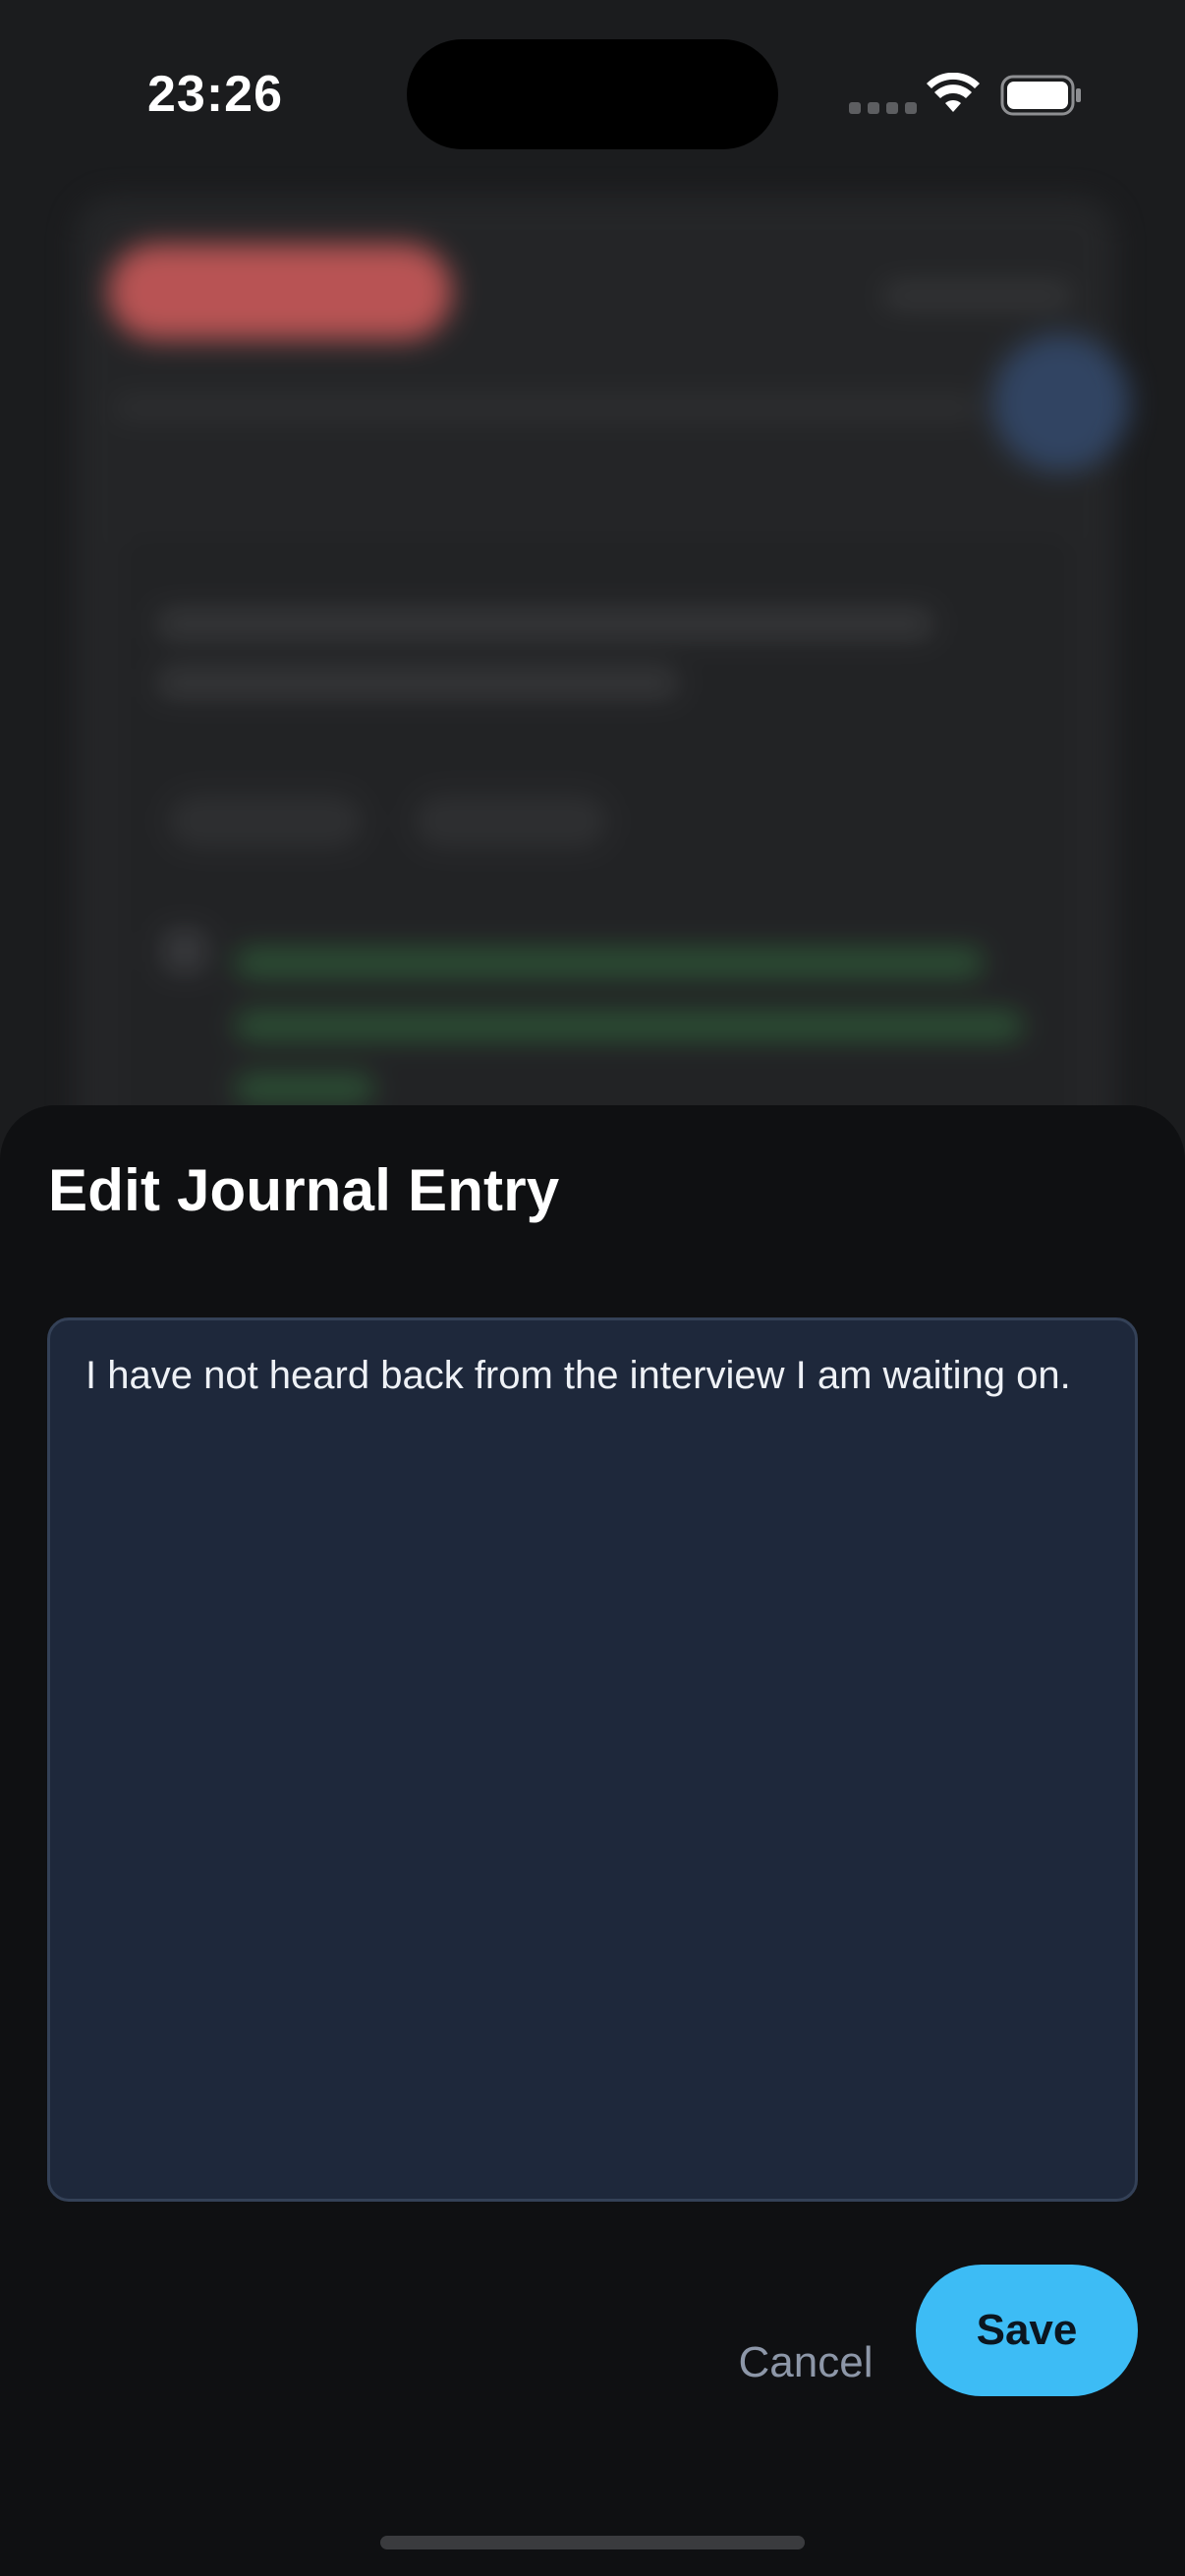 The image size is (1185, 2576). Describe the element at coordinates (1061, 403) in the screenshot. I see `background-avatar` at that location.